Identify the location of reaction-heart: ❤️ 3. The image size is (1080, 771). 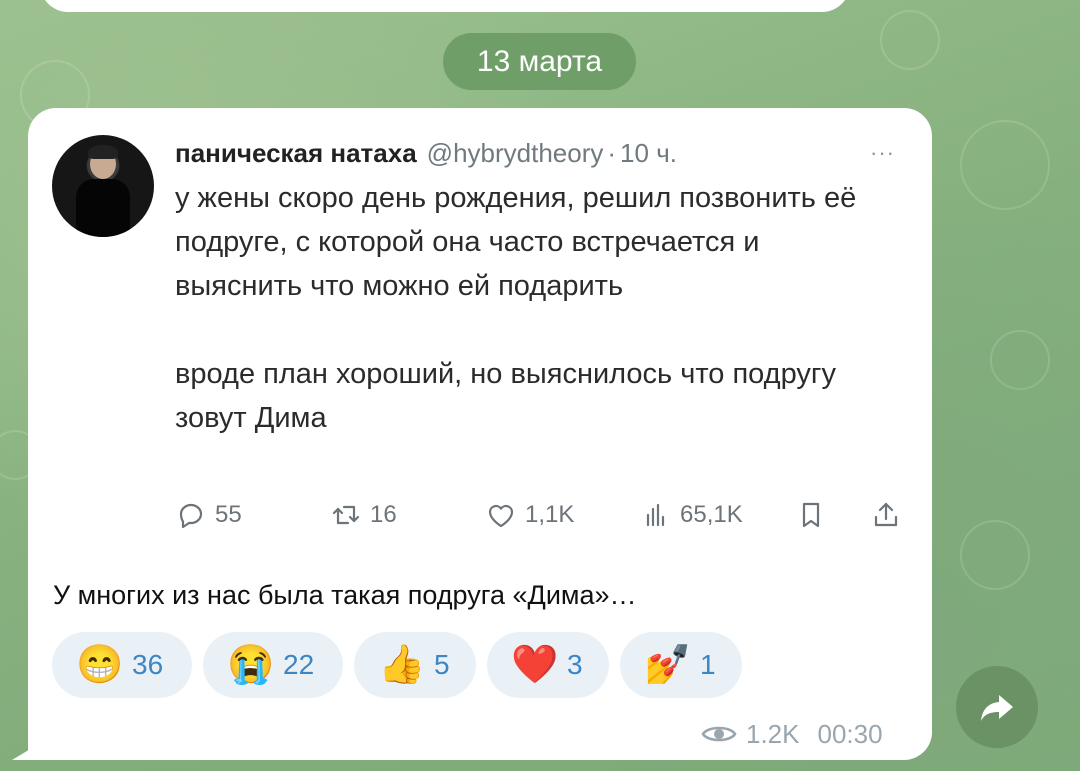
(548, 665).